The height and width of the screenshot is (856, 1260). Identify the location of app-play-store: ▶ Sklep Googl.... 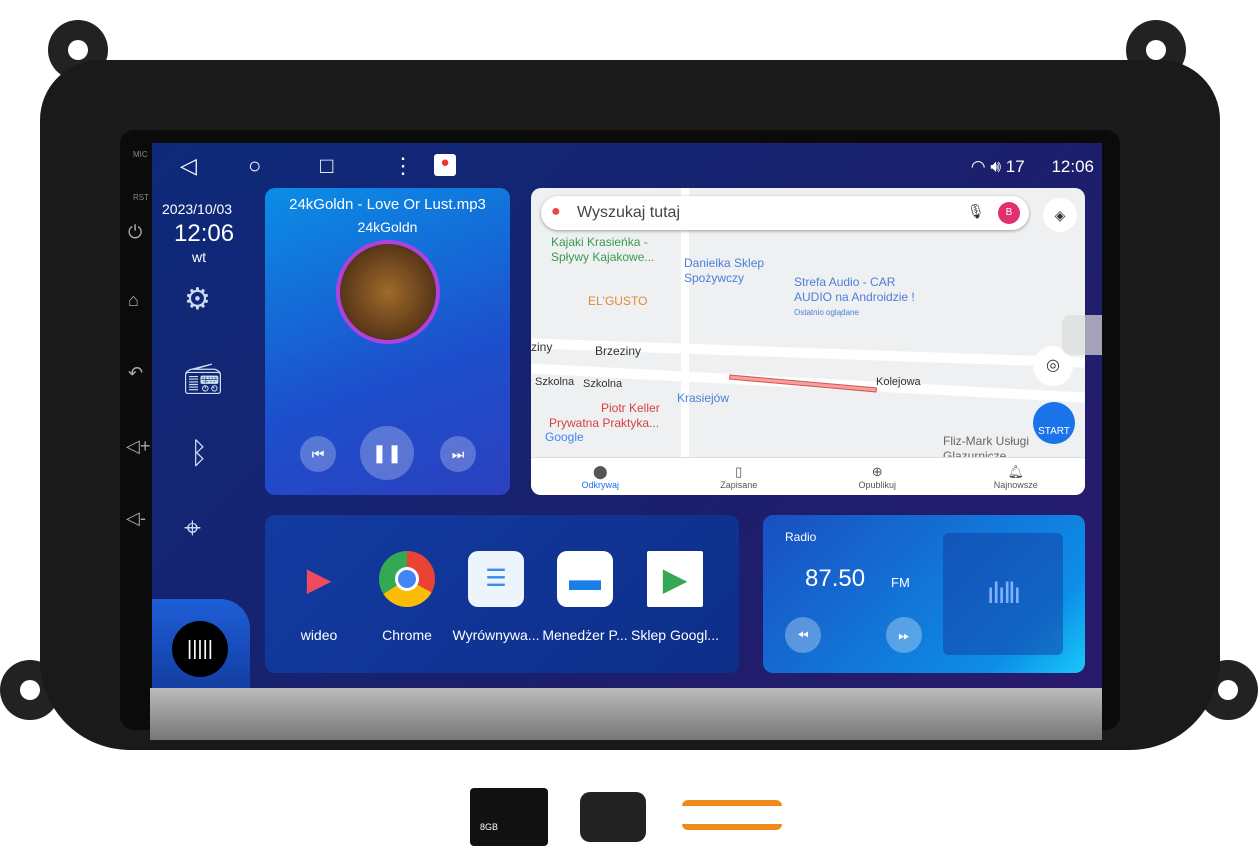
(675, 597).